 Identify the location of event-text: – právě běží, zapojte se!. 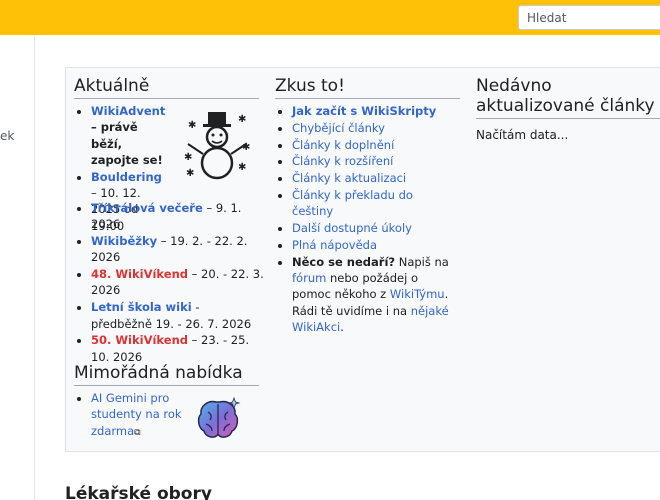
(127, 143).